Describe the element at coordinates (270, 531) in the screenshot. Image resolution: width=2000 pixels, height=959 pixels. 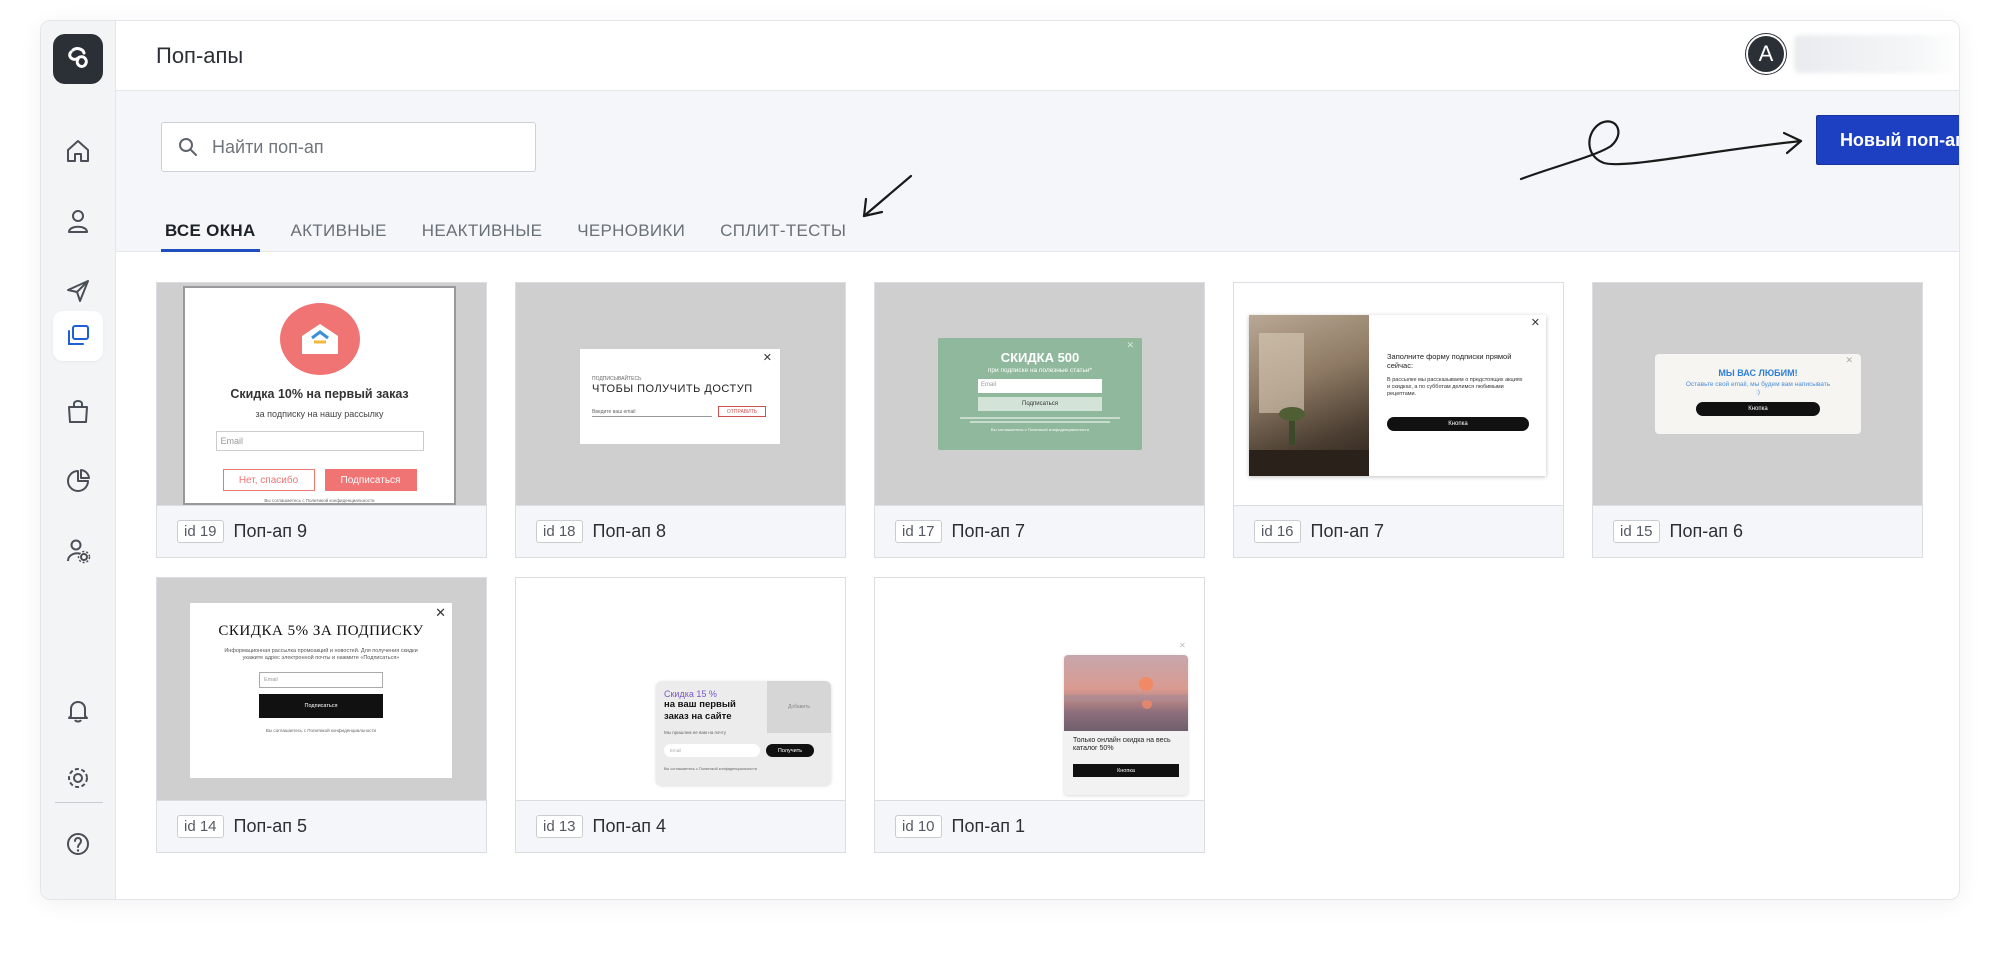
I see `card-name: Поп-ап 9` at that location.